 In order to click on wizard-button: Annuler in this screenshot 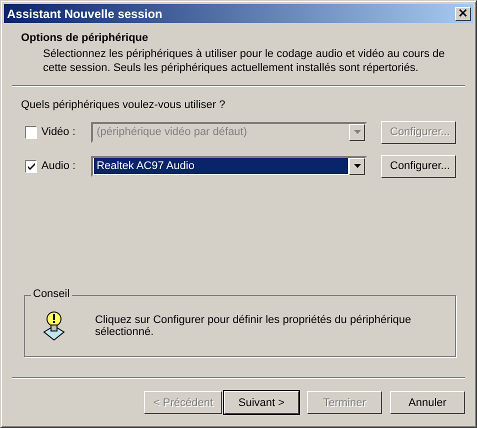, I will do `click(427, 402)`.